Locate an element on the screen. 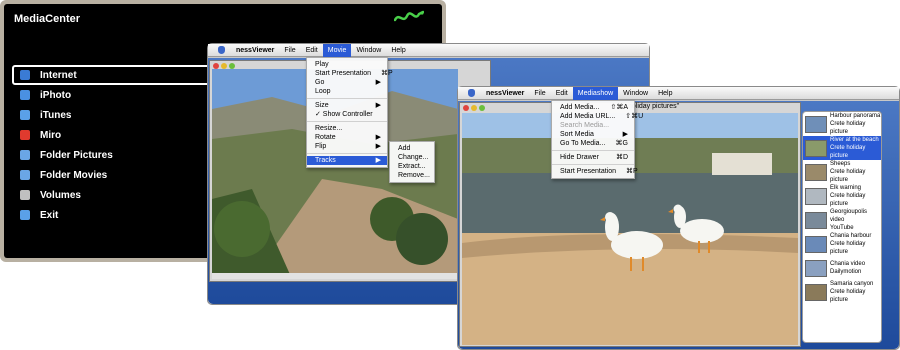  traffic-lights is located at coordinates (474, 108).